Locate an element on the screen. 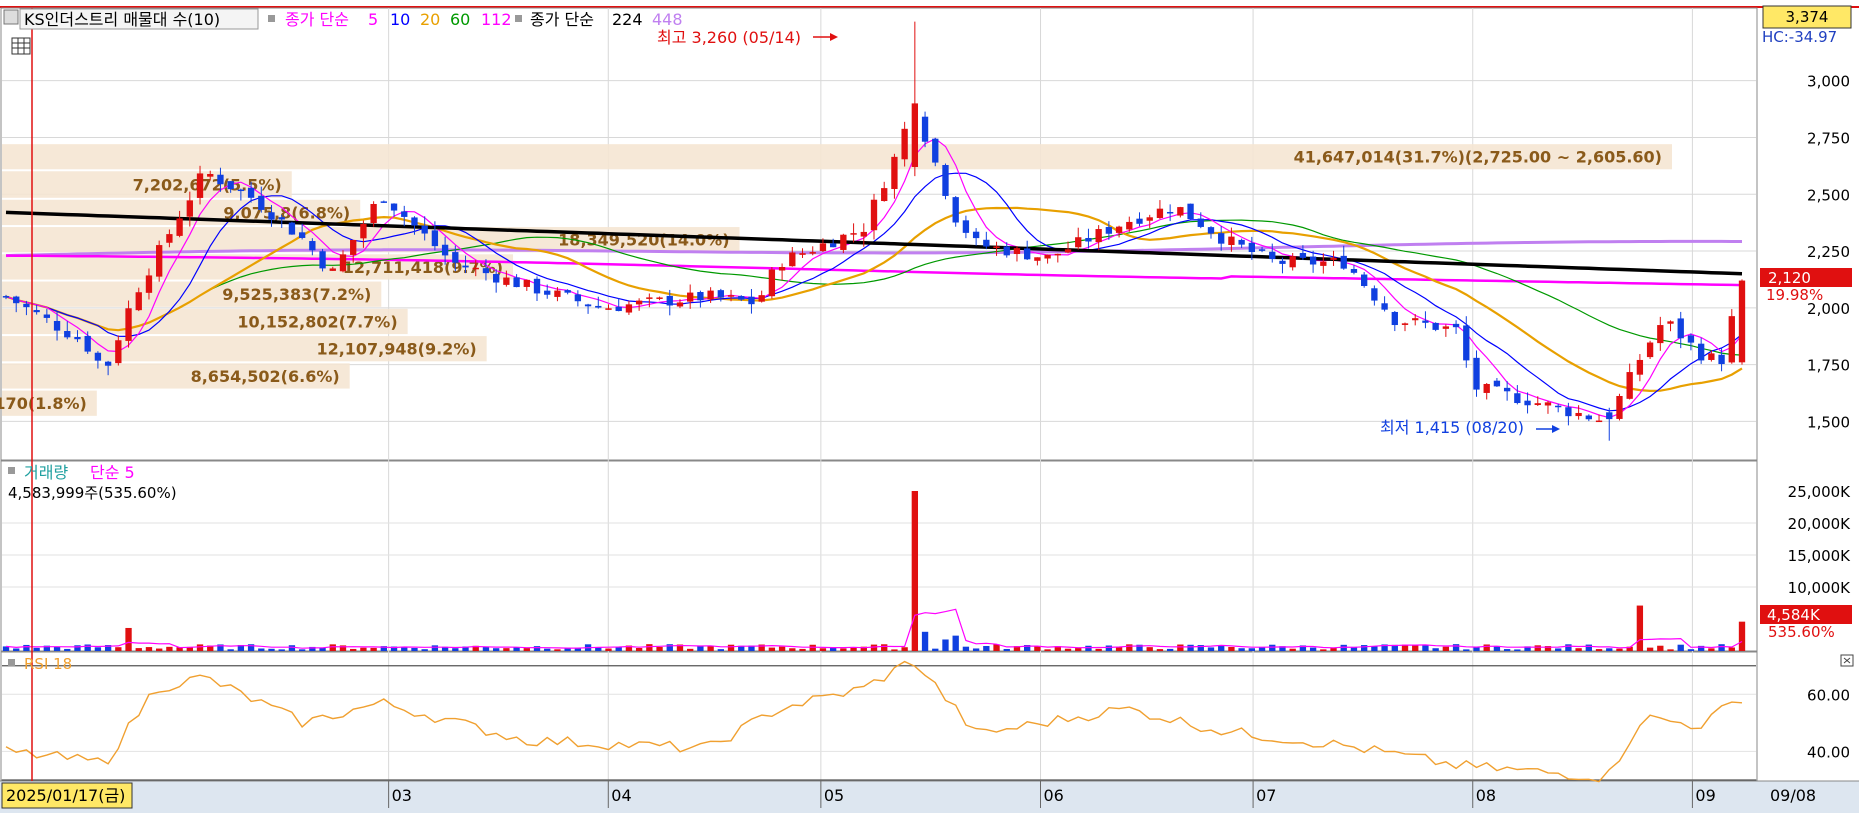 The width and height of the screenshot is (1859, 817). volume-title: 거래량 is located at coordinates (46, 472).